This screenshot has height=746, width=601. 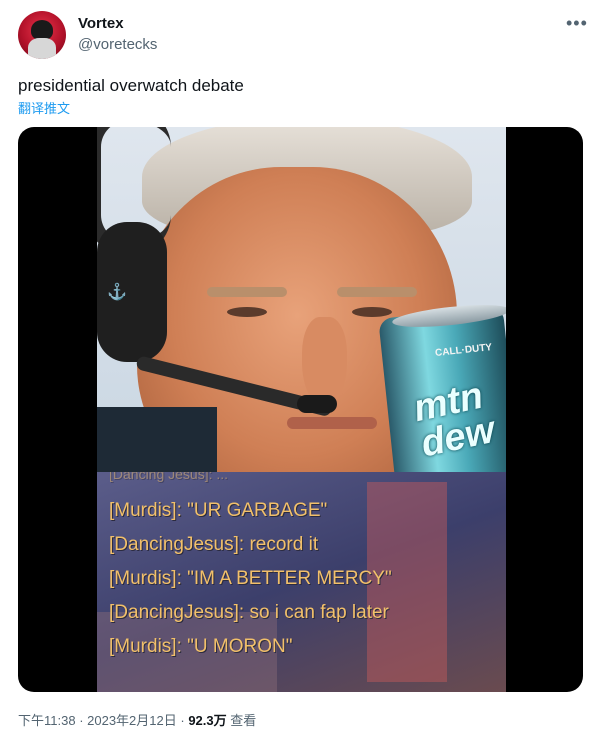 What do you see at coordinates (207, 720) in the screenshot?
I see `view-count: 92.3万` at bounding box center [207, 720].